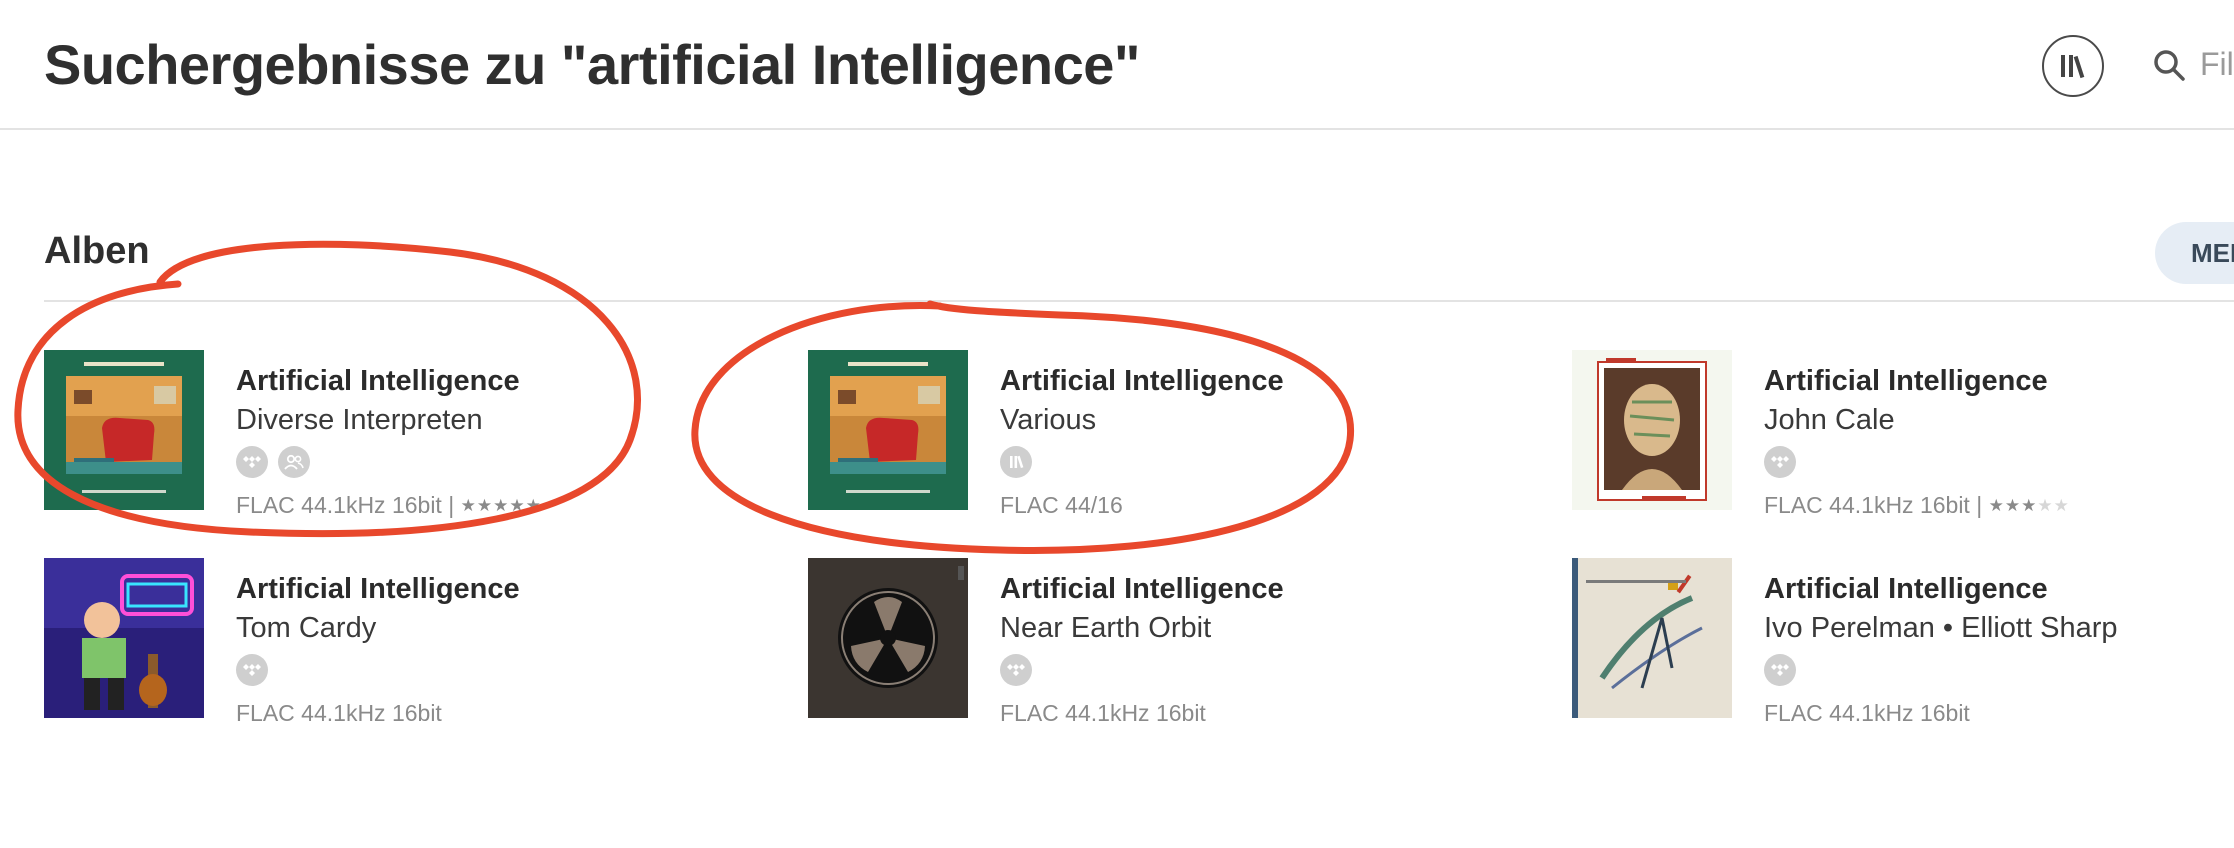 This screenshot has height=848, width=2234. Describe the element at coordinates (1999, 420) in the screenshot. I see `album-artist: John Cale` at that location.